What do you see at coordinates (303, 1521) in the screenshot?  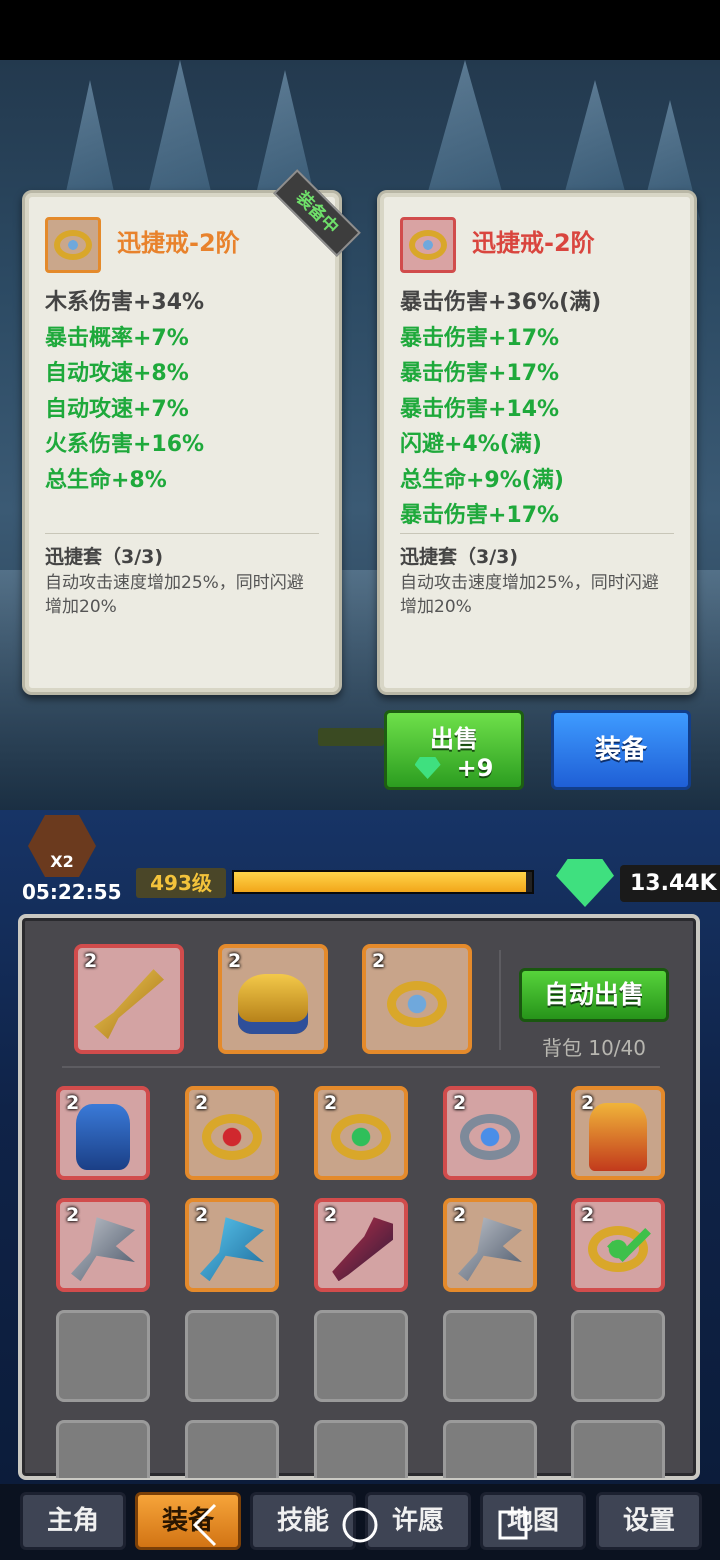 I see `nav-tab: 技能` at bounding box center [303, 1521].